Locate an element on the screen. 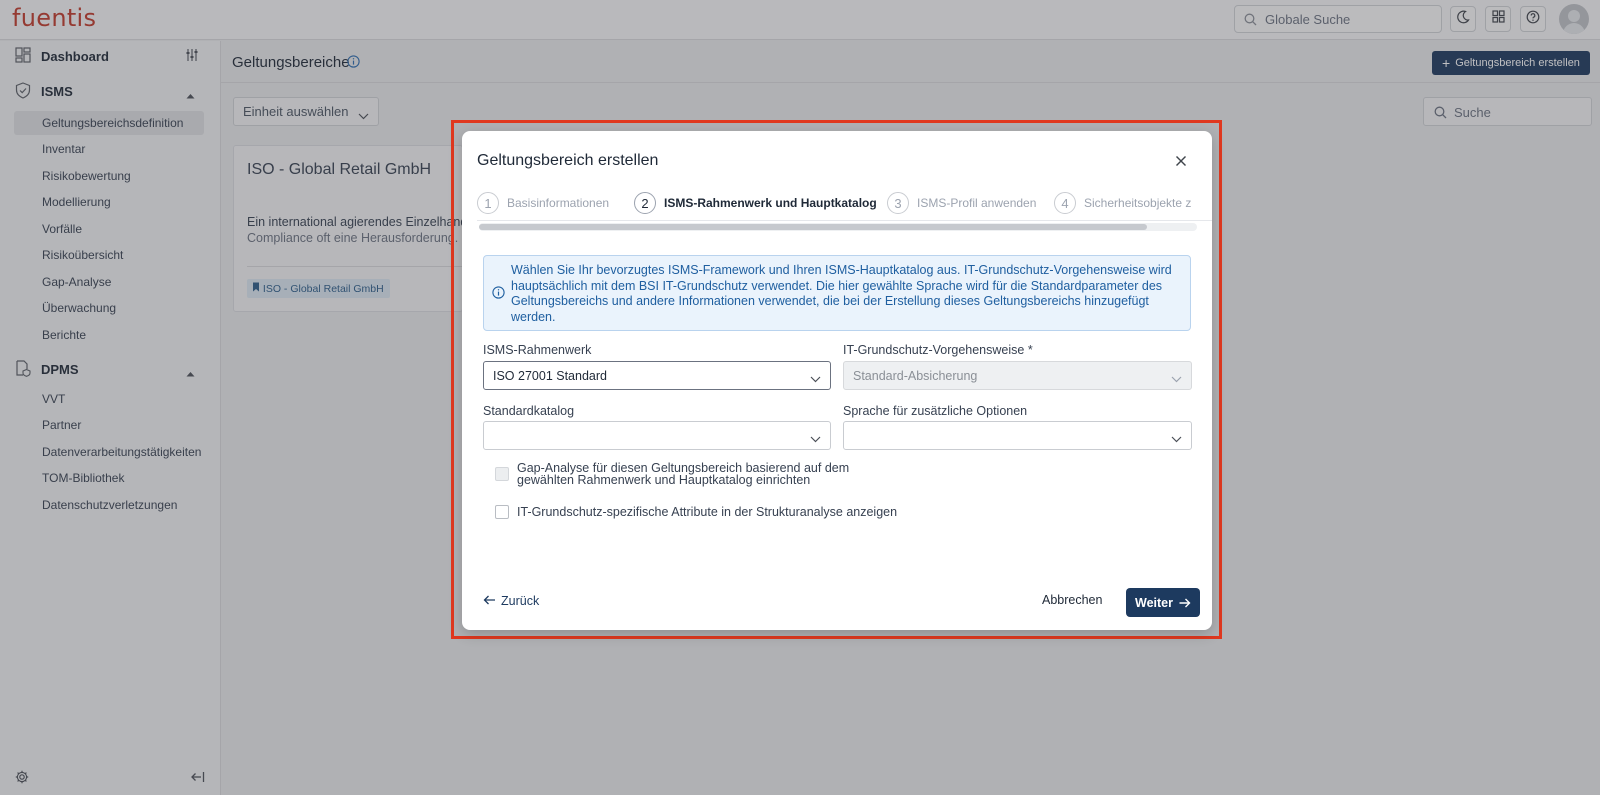 This screenshot has width=1600, height=795. gap-analysis-checkbox is located at coordinates (502, 474).